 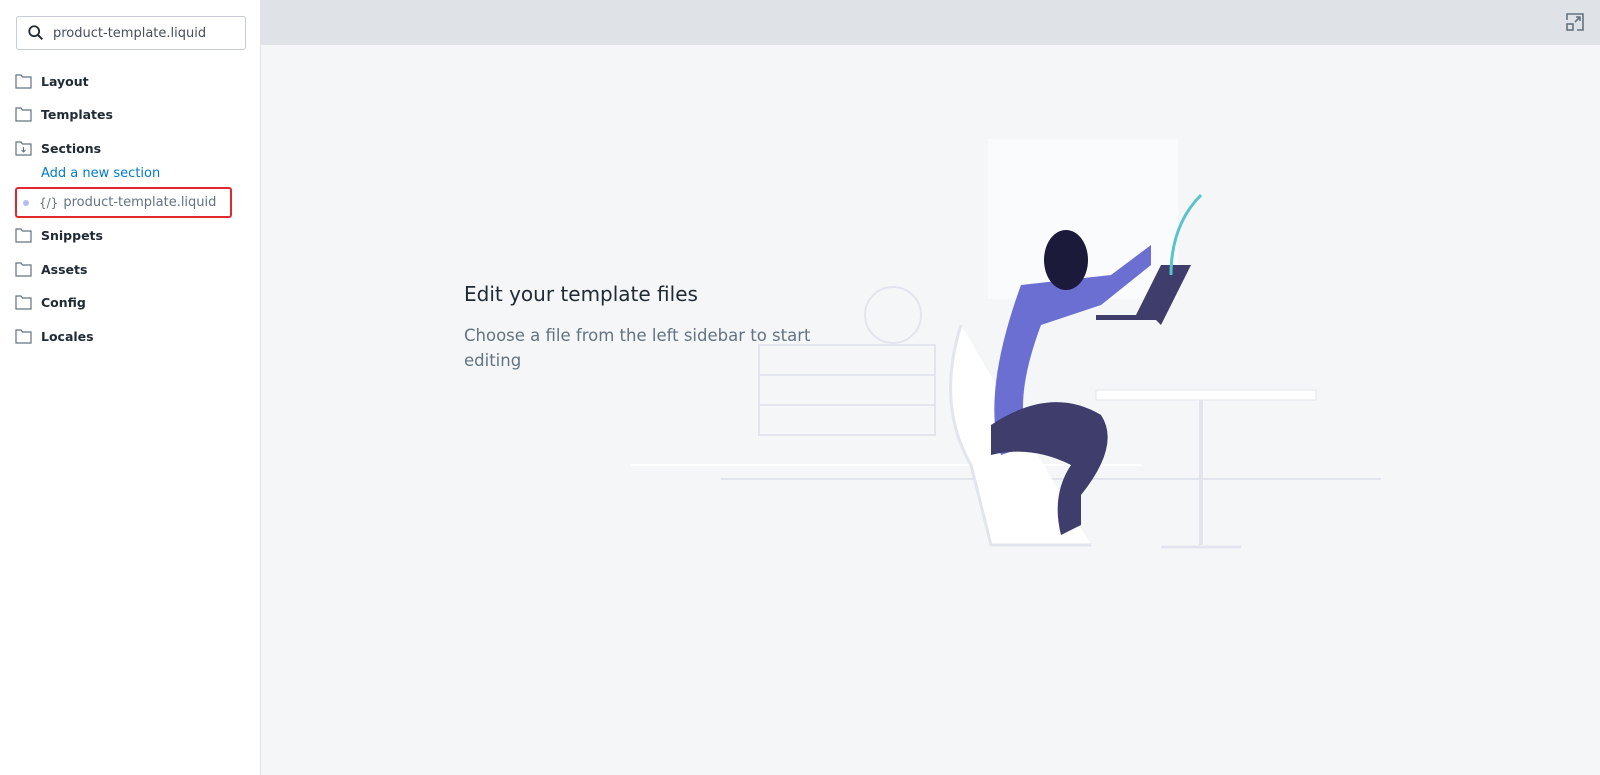 What do you see at coordinates (140, 202) in the screenshot?
I see `file-name: product-template.liquid` at bounding box center [140, 202].